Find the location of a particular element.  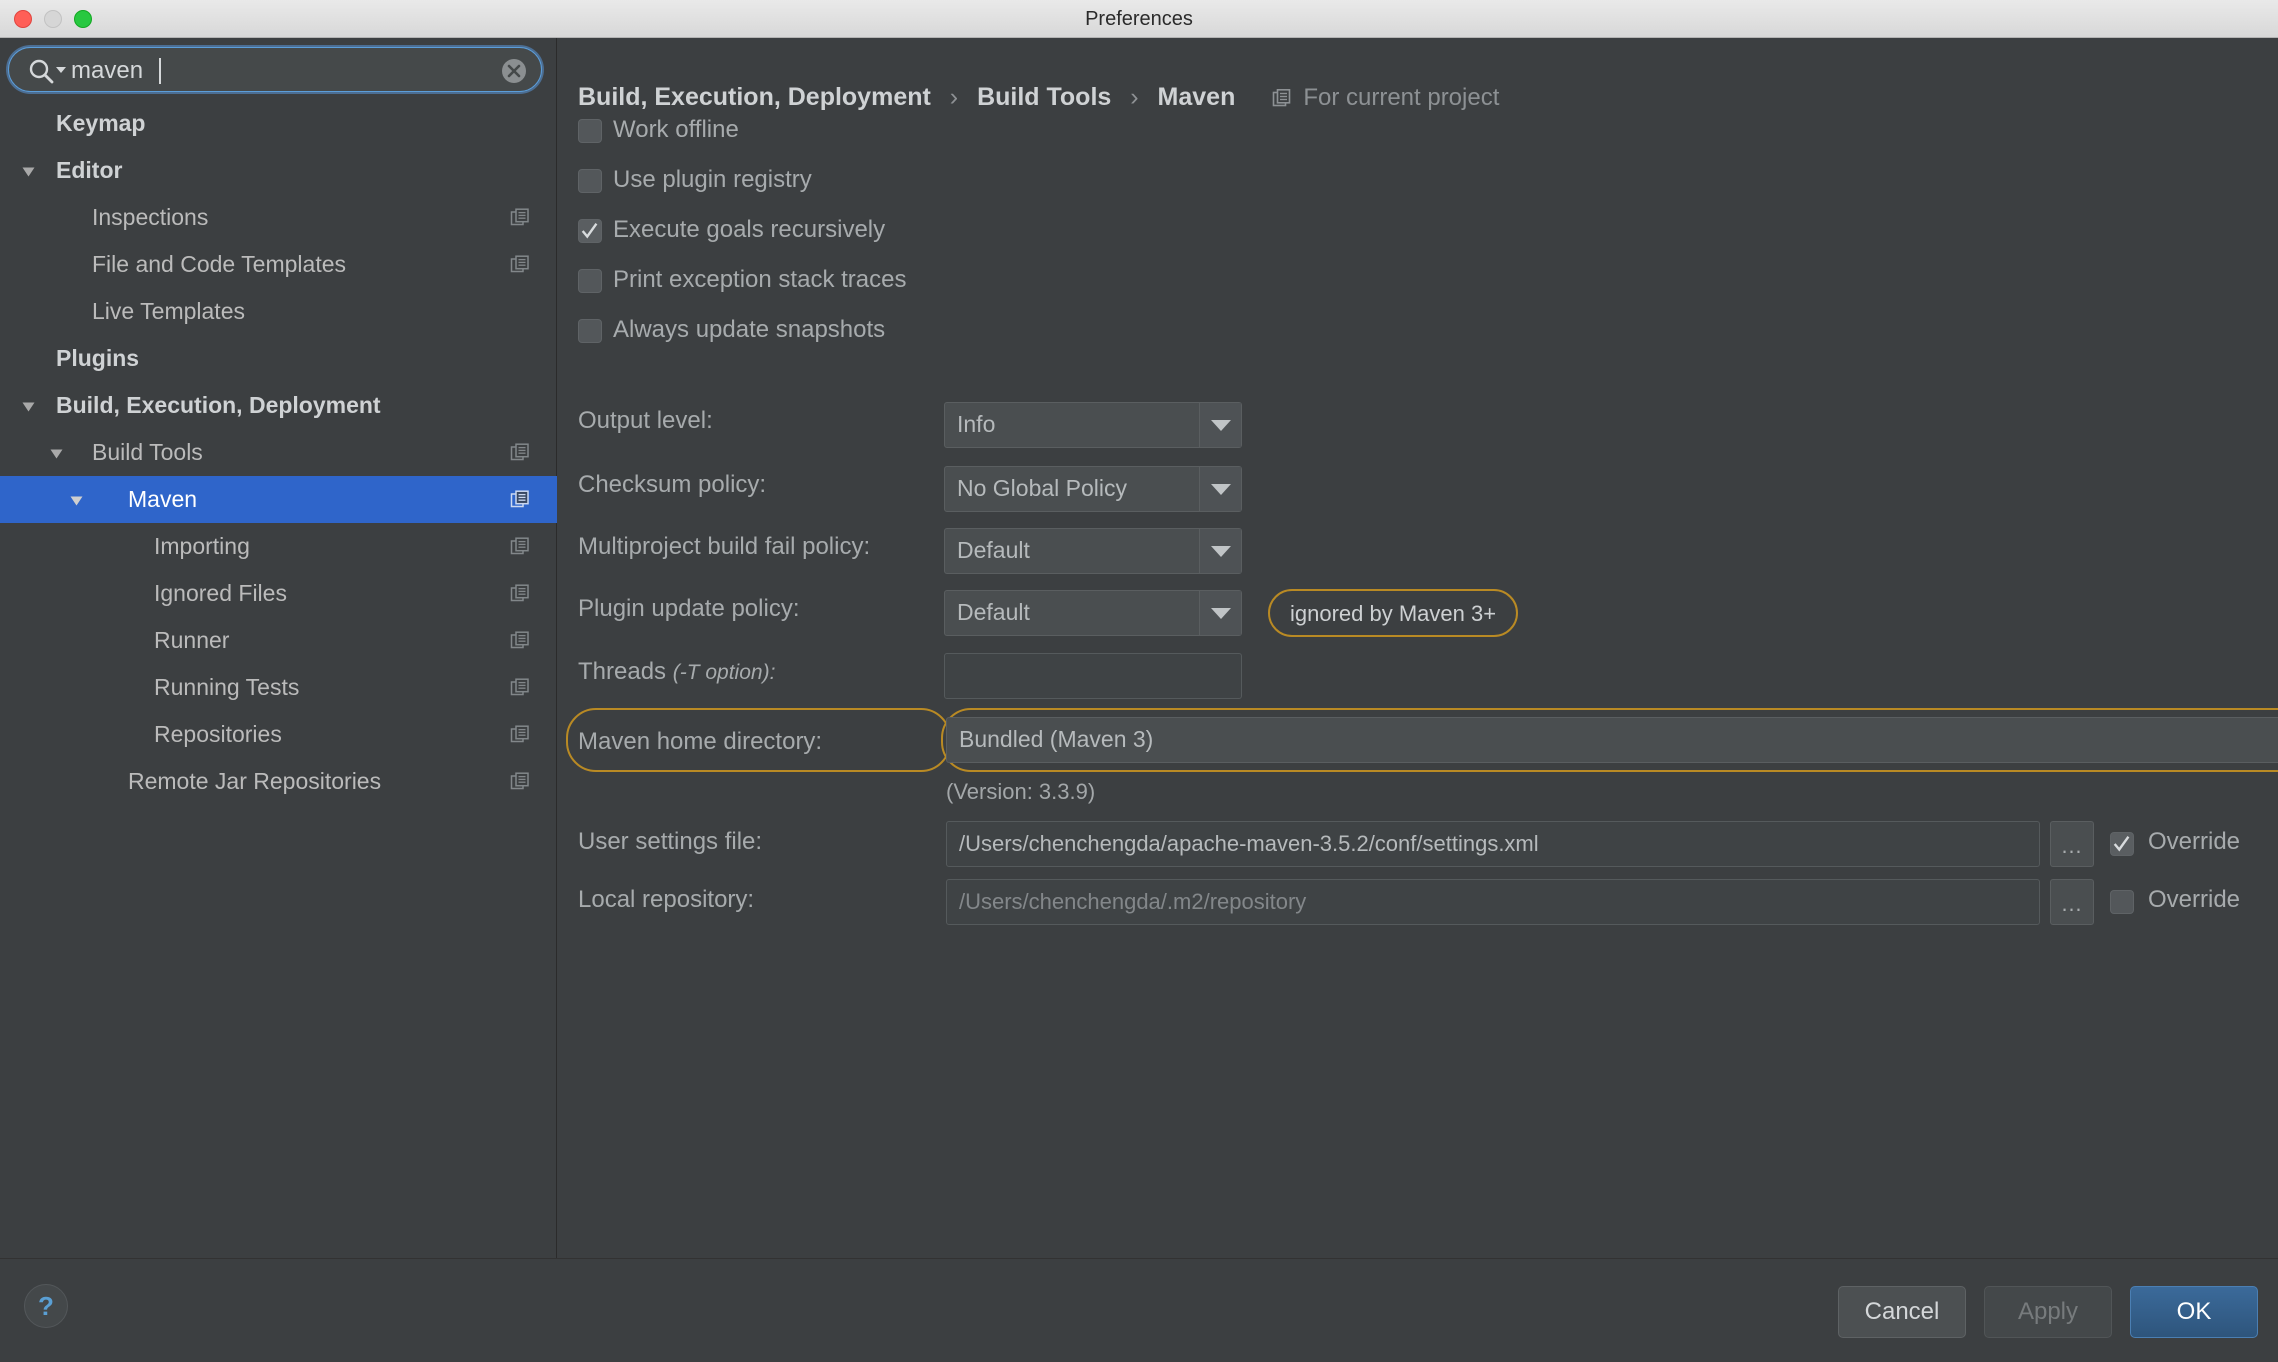

sidebar-item-build-execution-deployment: Build, Execution, Deployment is located at coordinates (278, 405).